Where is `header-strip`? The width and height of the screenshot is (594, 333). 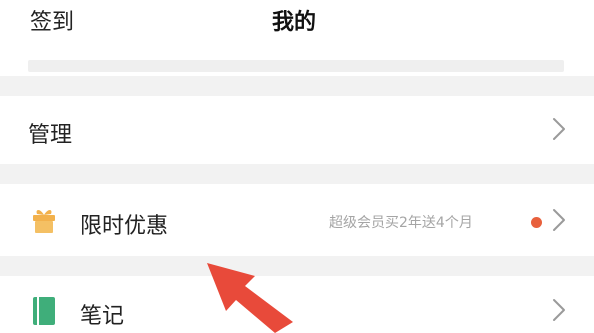 header-strip is located at coordinates (296, 66).